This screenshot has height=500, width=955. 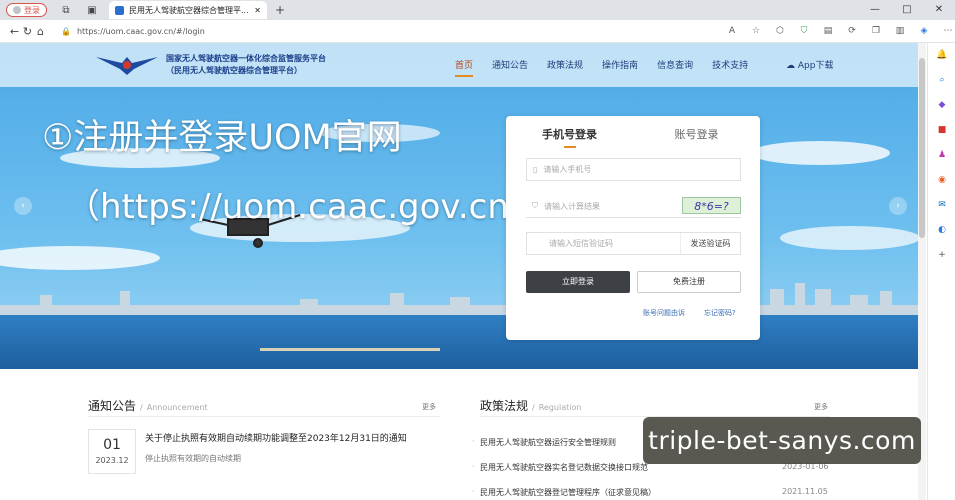 I want to click on url-text: https://uom.caac.gov.cn/#/login, so click(x=140, y=31).